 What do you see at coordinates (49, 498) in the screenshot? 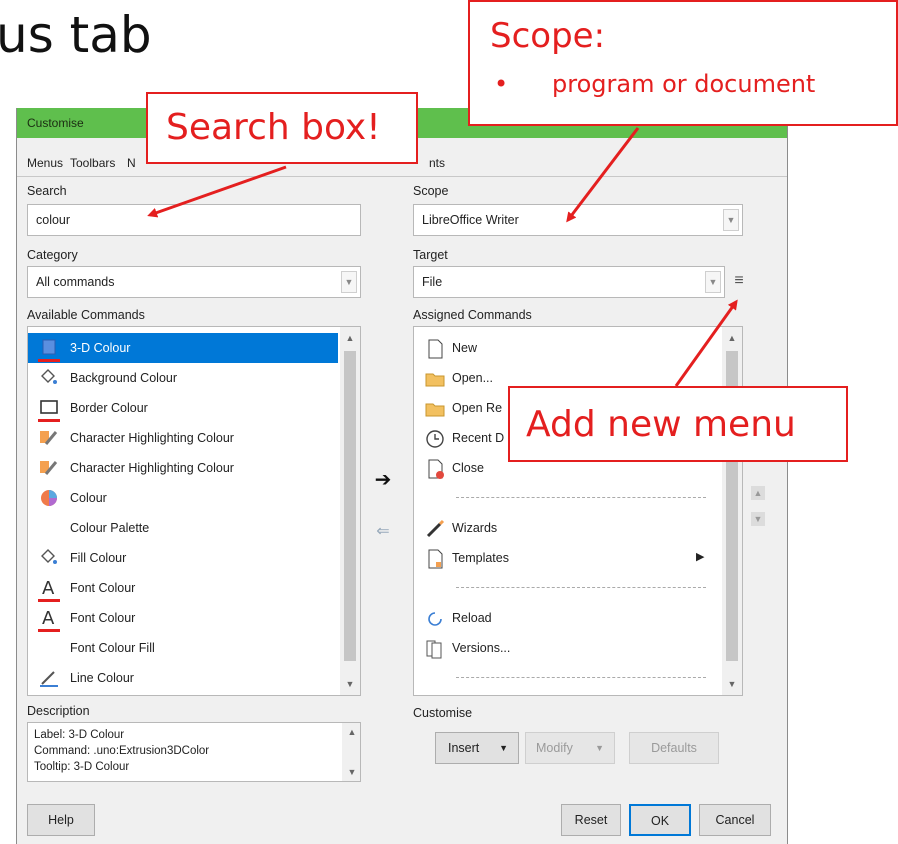
I see `colour-wheel-icon` at bounding box center [49, 498].